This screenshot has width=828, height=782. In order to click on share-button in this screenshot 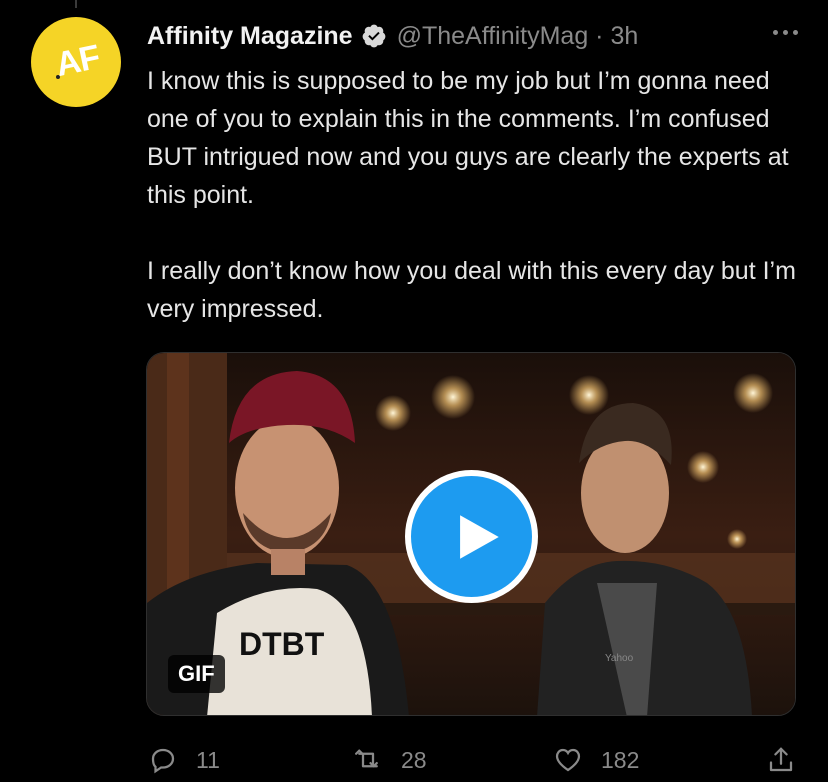, I will do `click(781, 760)`.